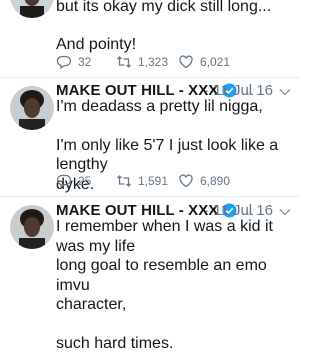 This screenshot has height=353, width=320. What do you see at coordinates (153, 62) in the screenshot?
I see `retweet-count: 1,323` at bounding box center [153, 62].